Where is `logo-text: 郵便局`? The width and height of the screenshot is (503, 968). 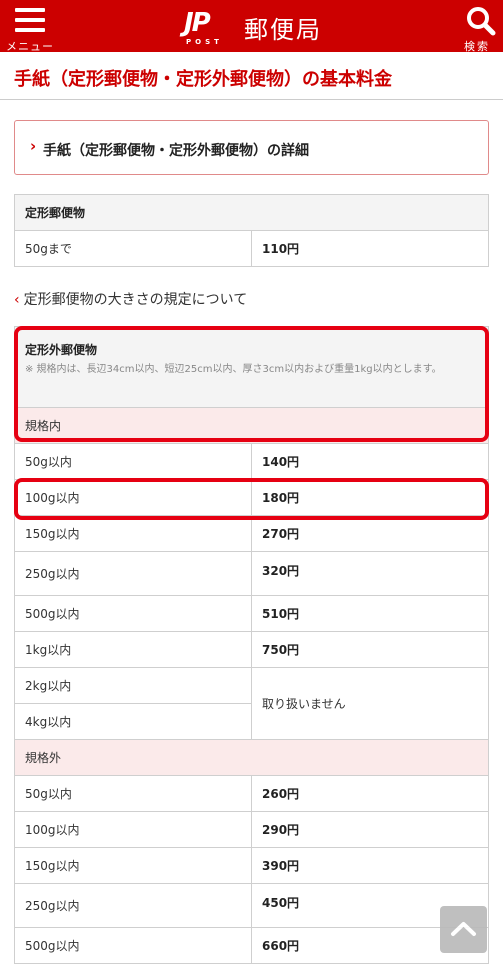
logo-text: 郵便局 is located at coordinates (283, 30).